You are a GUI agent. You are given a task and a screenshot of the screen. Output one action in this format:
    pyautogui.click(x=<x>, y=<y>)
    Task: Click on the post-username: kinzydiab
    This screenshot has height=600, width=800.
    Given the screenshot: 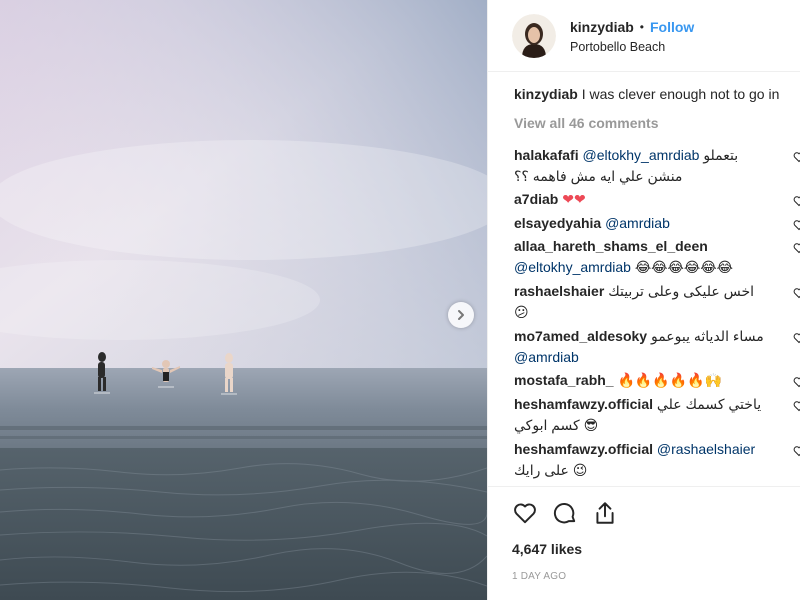 What is the action you would take?
    pyautogui.click(x=602, y=27)
    